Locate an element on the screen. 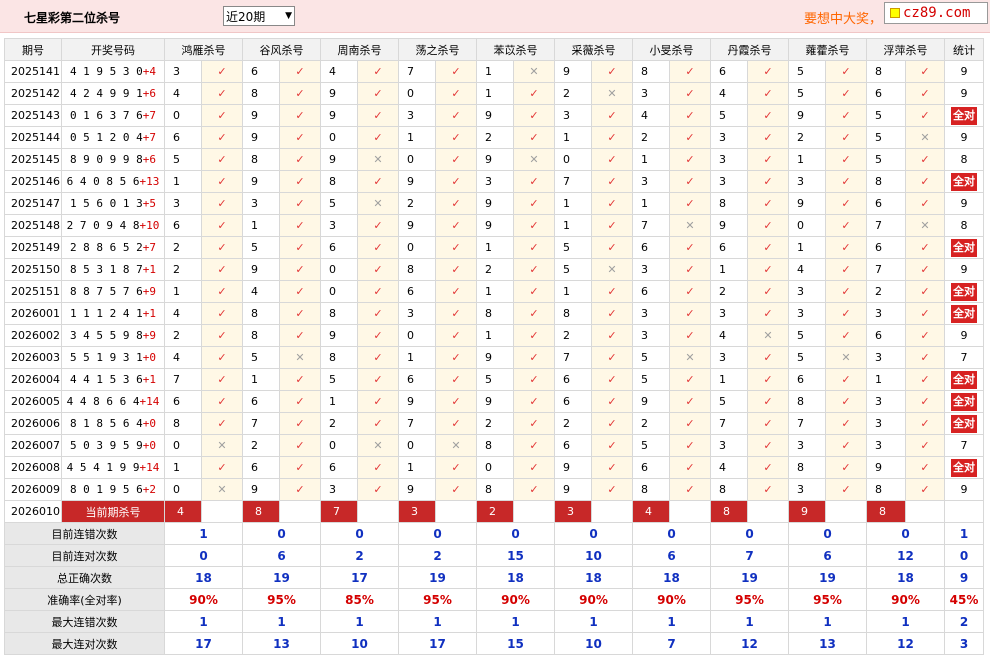 The image size is (990, 657). stat-value: 12 is located at coordinates (905, 555).